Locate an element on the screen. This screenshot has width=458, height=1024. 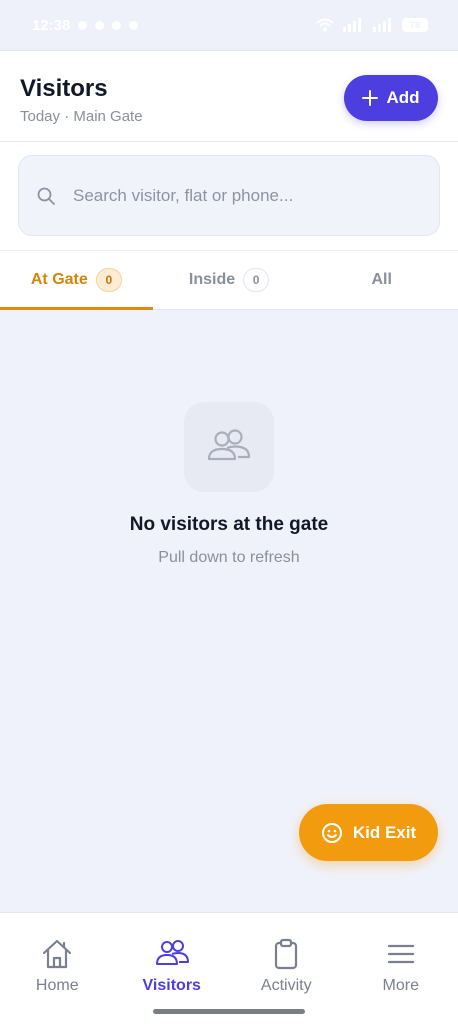
tab-label: At Gate is located at coordinates (59, 279).